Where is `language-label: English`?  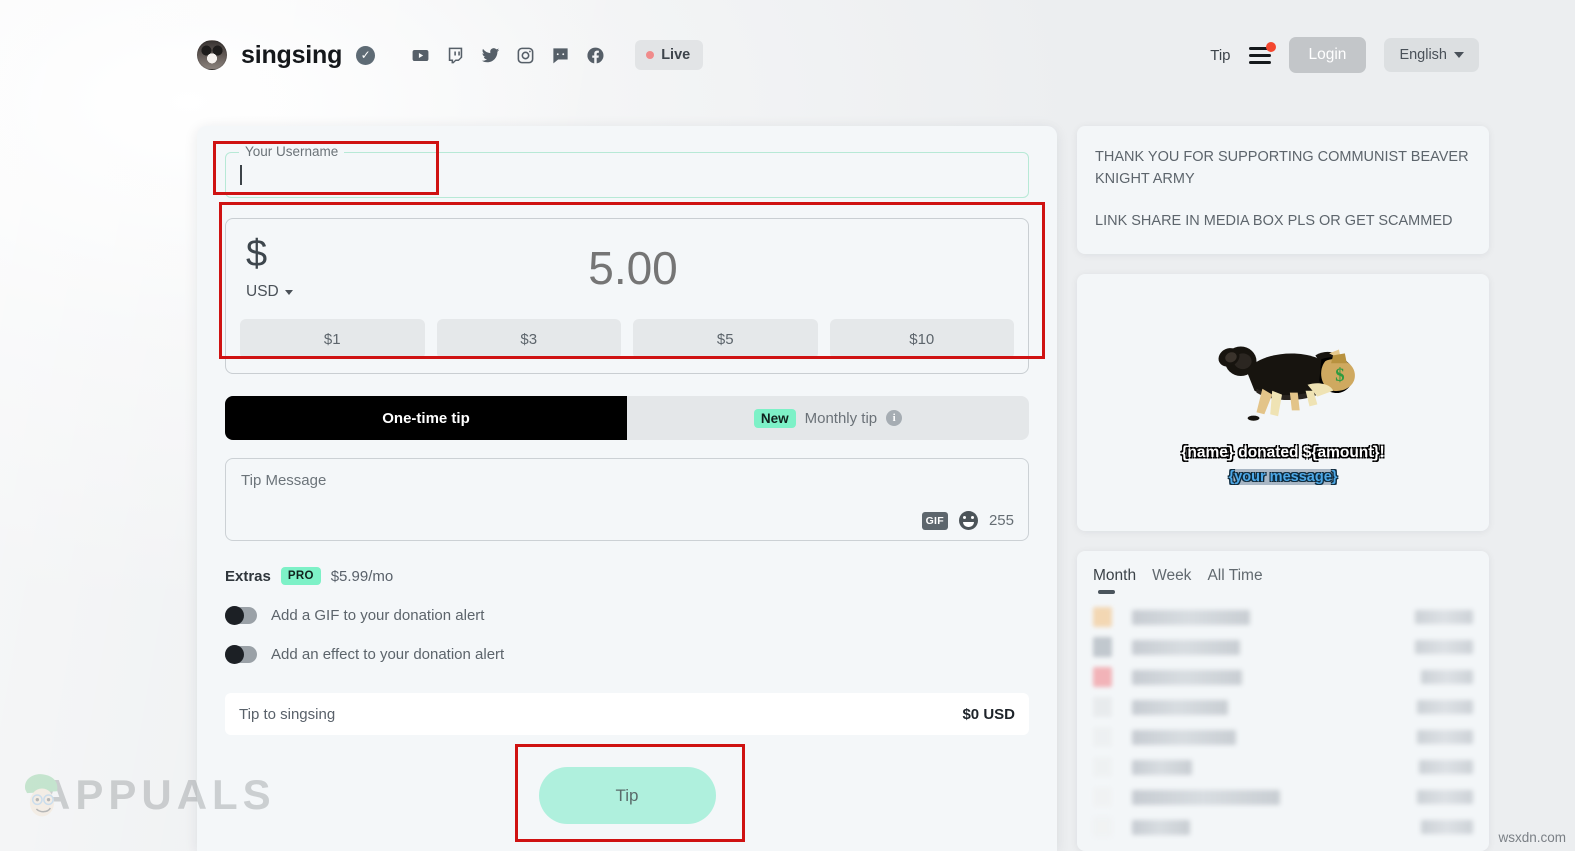
language-label: English is located at coordinates (1423, 55).